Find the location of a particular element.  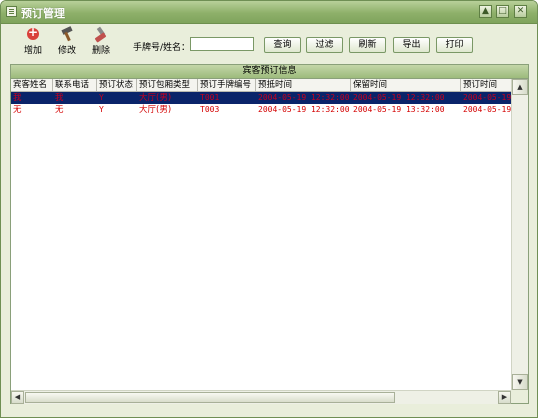

phone-cell: 我 is located at coordinates (59, 98).